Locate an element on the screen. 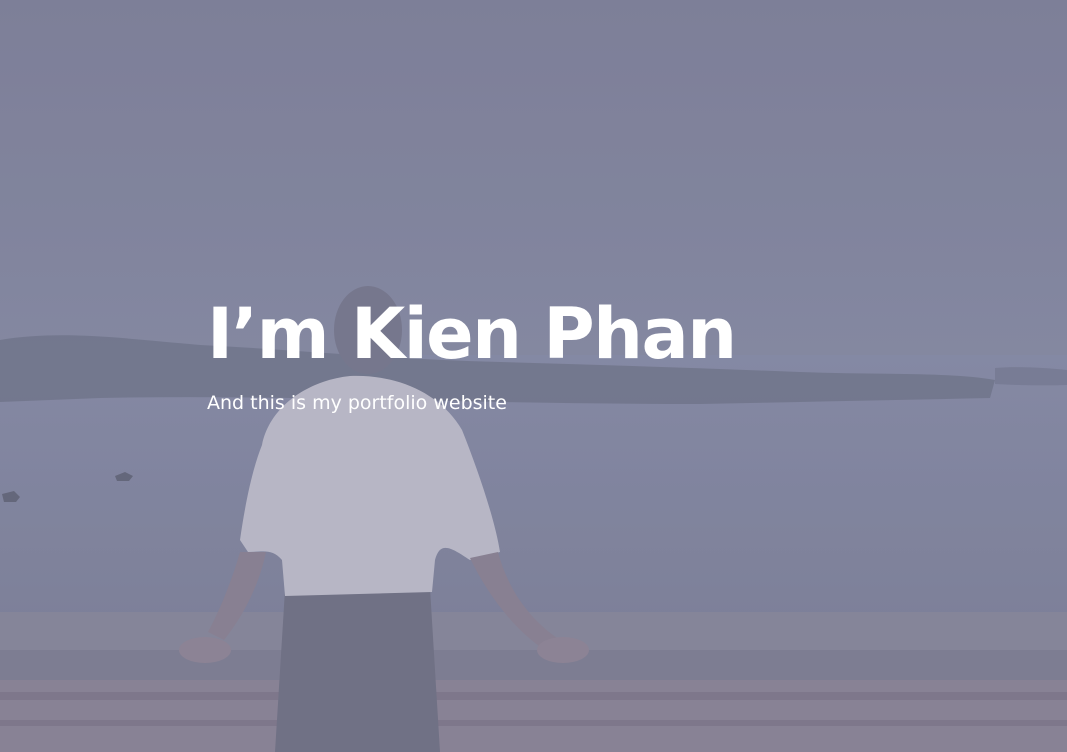 The width and height of the screenshot is (1067, 752). hero-subtitle: And this is my portfolio website is located at coordinates (357, 403).